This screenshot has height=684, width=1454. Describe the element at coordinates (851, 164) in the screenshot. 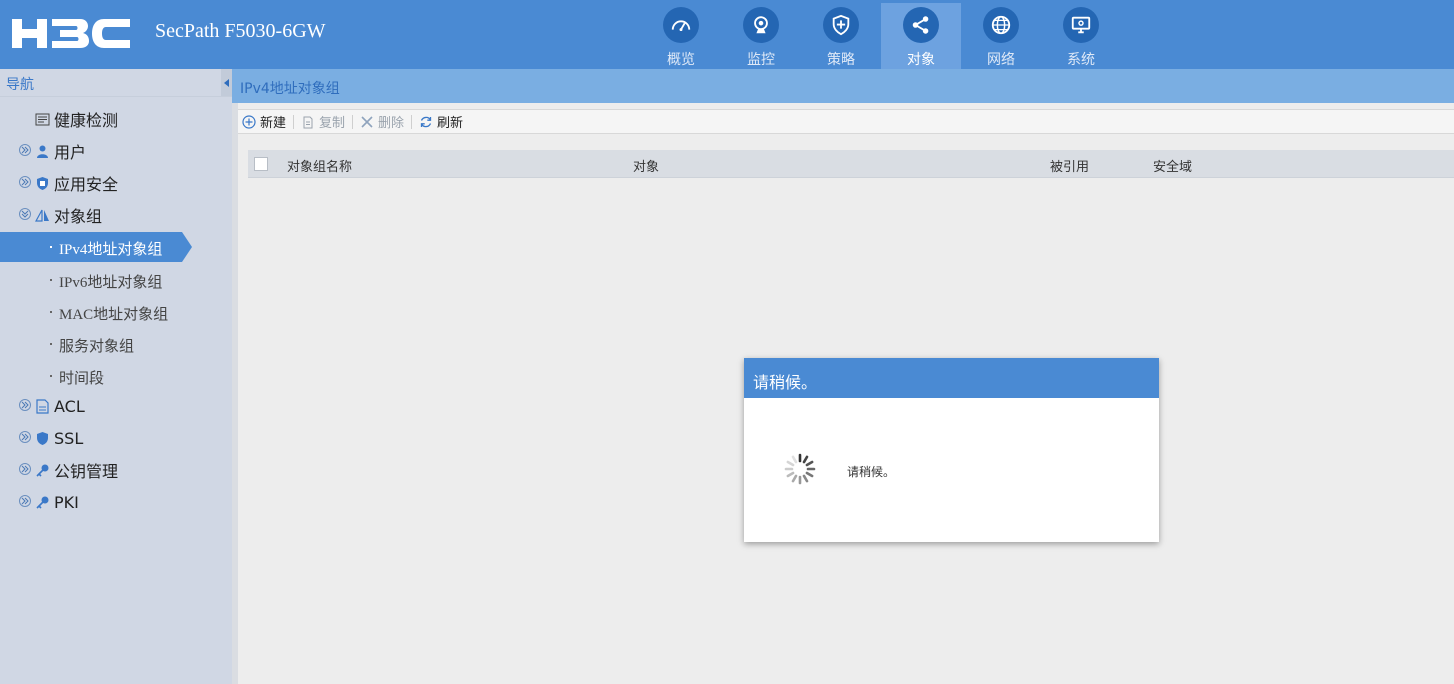

I see `table-header: 对象组名称 对象 被引用 安全域` at that location.